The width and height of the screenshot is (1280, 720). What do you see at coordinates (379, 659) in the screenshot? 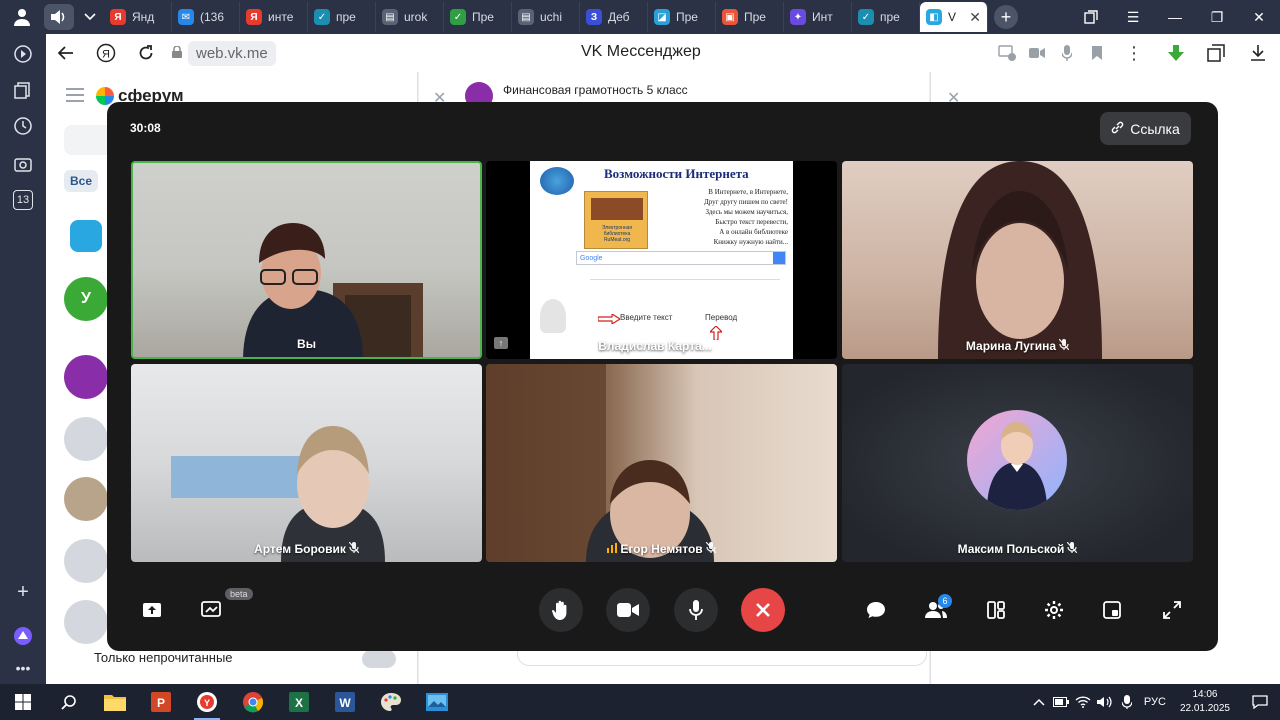
I see `unread-only-toggle` at bounding box center [379, 659].